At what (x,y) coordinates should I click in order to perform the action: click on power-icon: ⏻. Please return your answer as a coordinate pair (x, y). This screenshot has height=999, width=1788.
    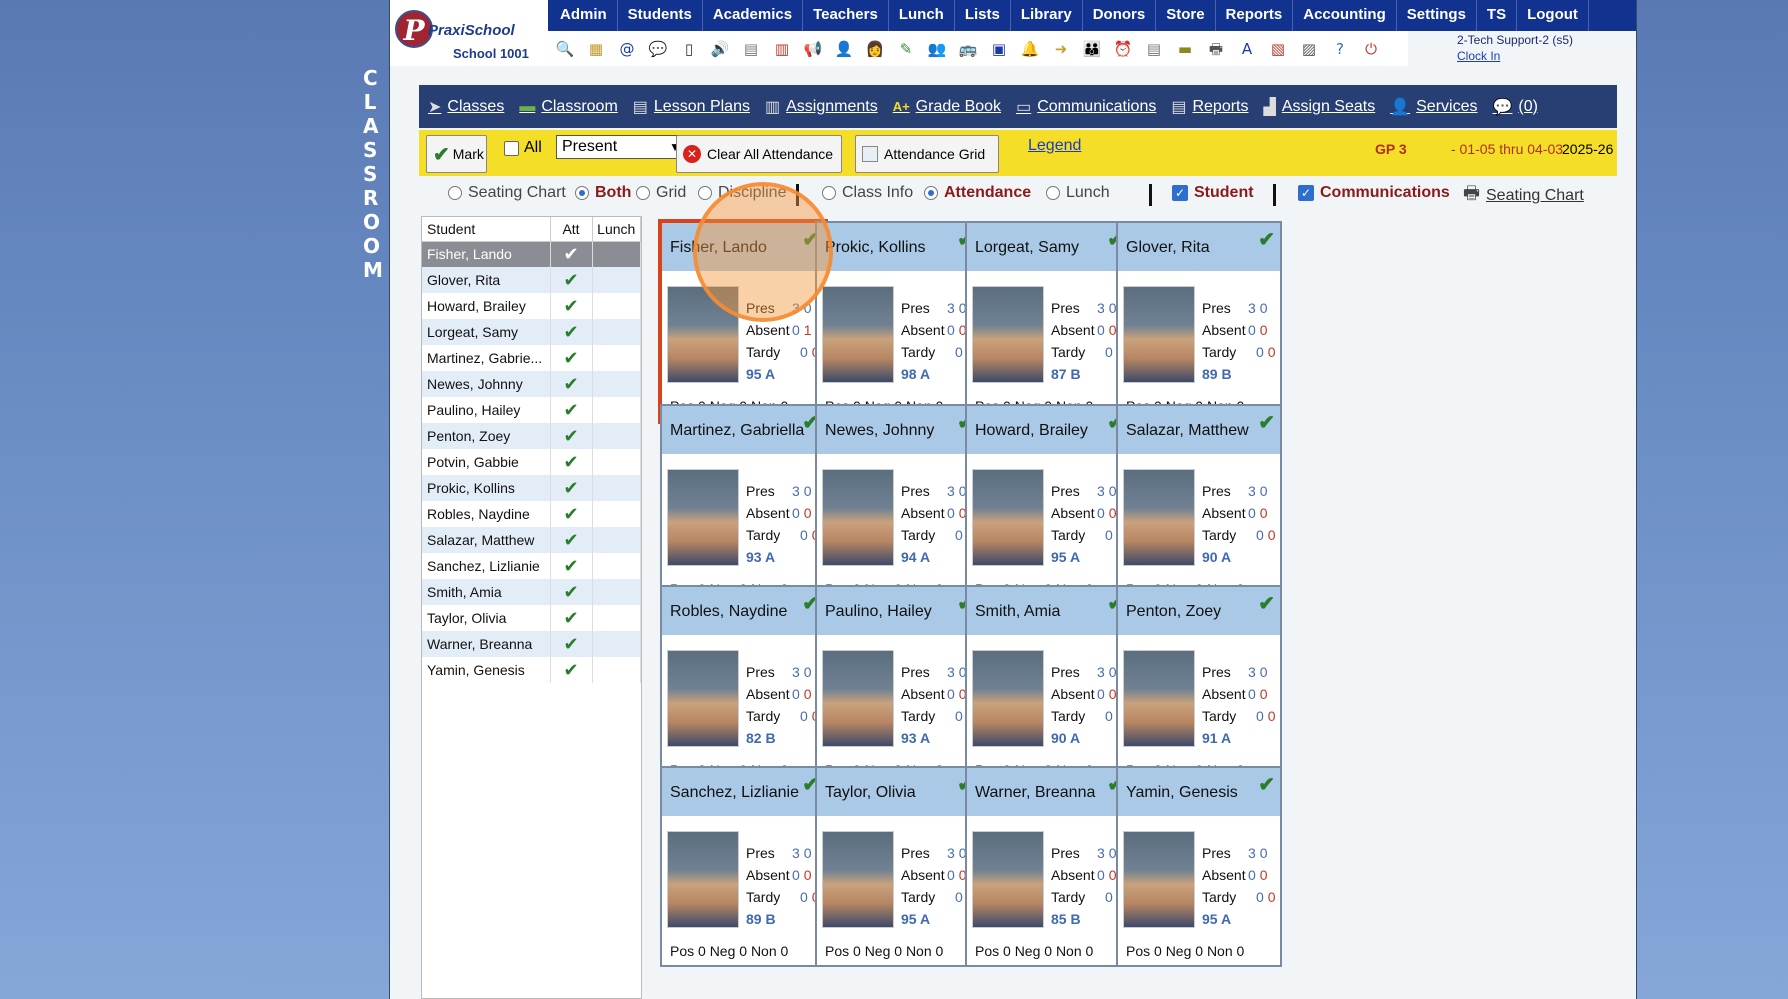
    Looking at the image, I should click on (1371, 49).